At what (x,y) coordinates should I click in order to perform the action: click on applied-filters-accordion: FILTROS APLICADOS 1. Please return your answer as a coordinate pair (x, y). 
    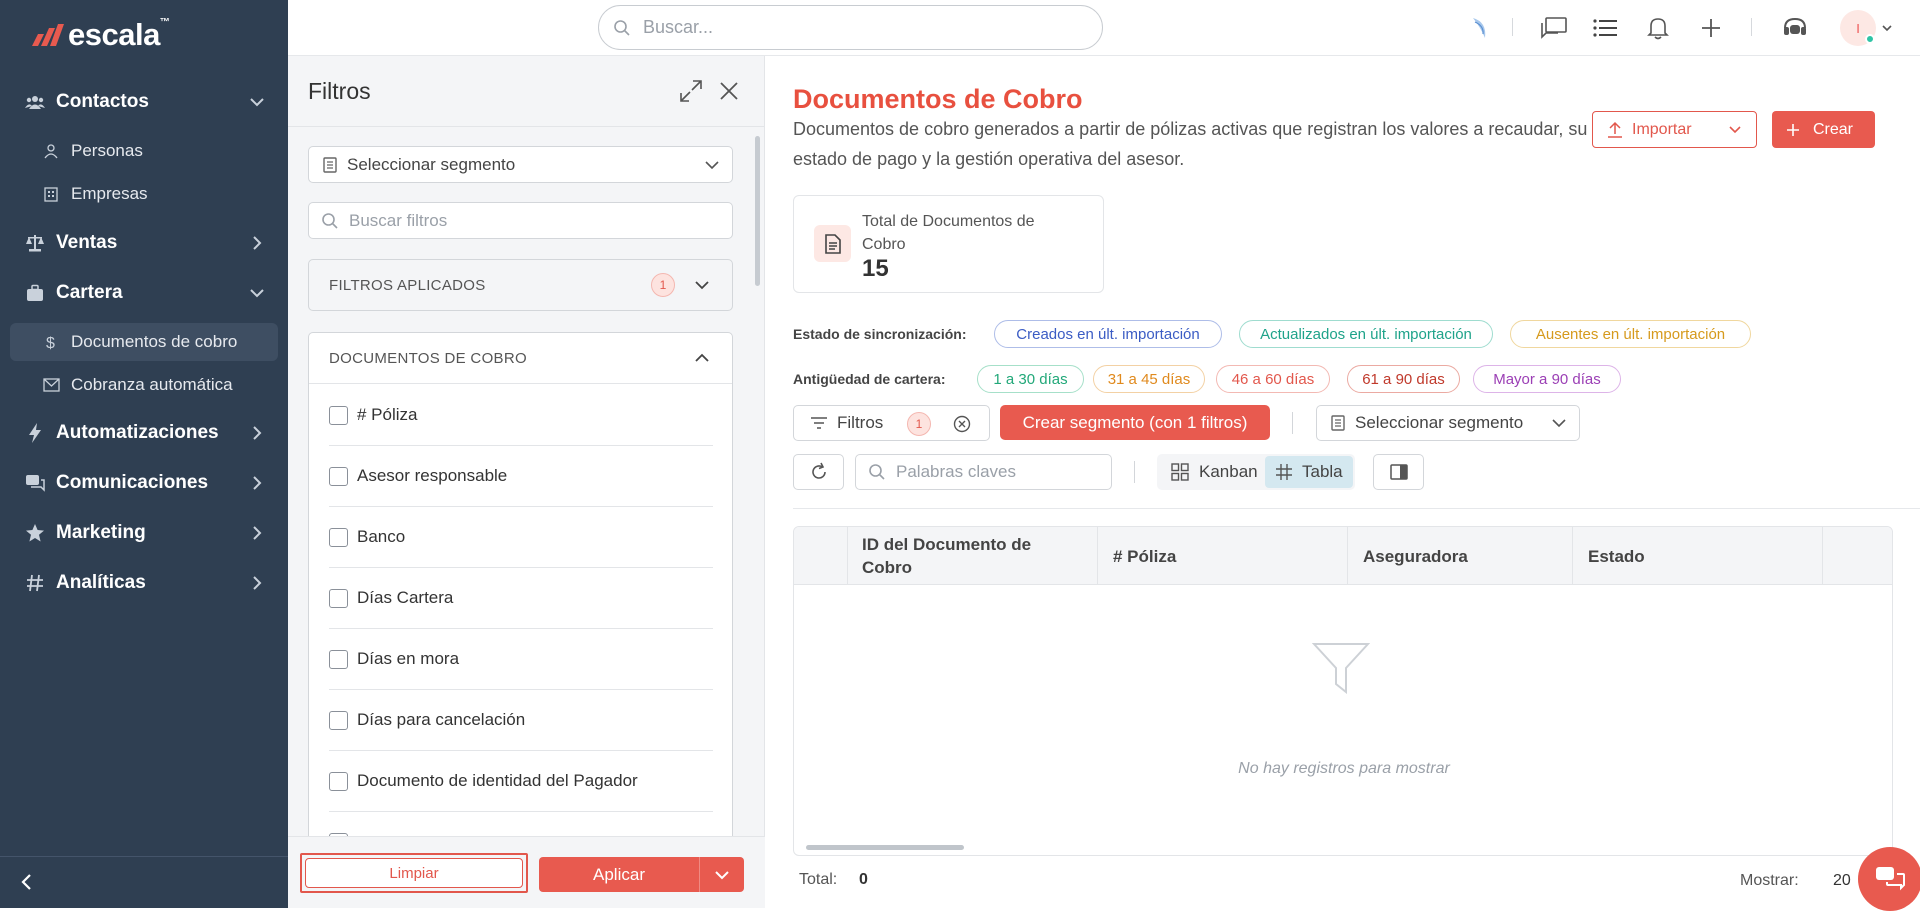
    Looking at the image, I should click on (520, 285).